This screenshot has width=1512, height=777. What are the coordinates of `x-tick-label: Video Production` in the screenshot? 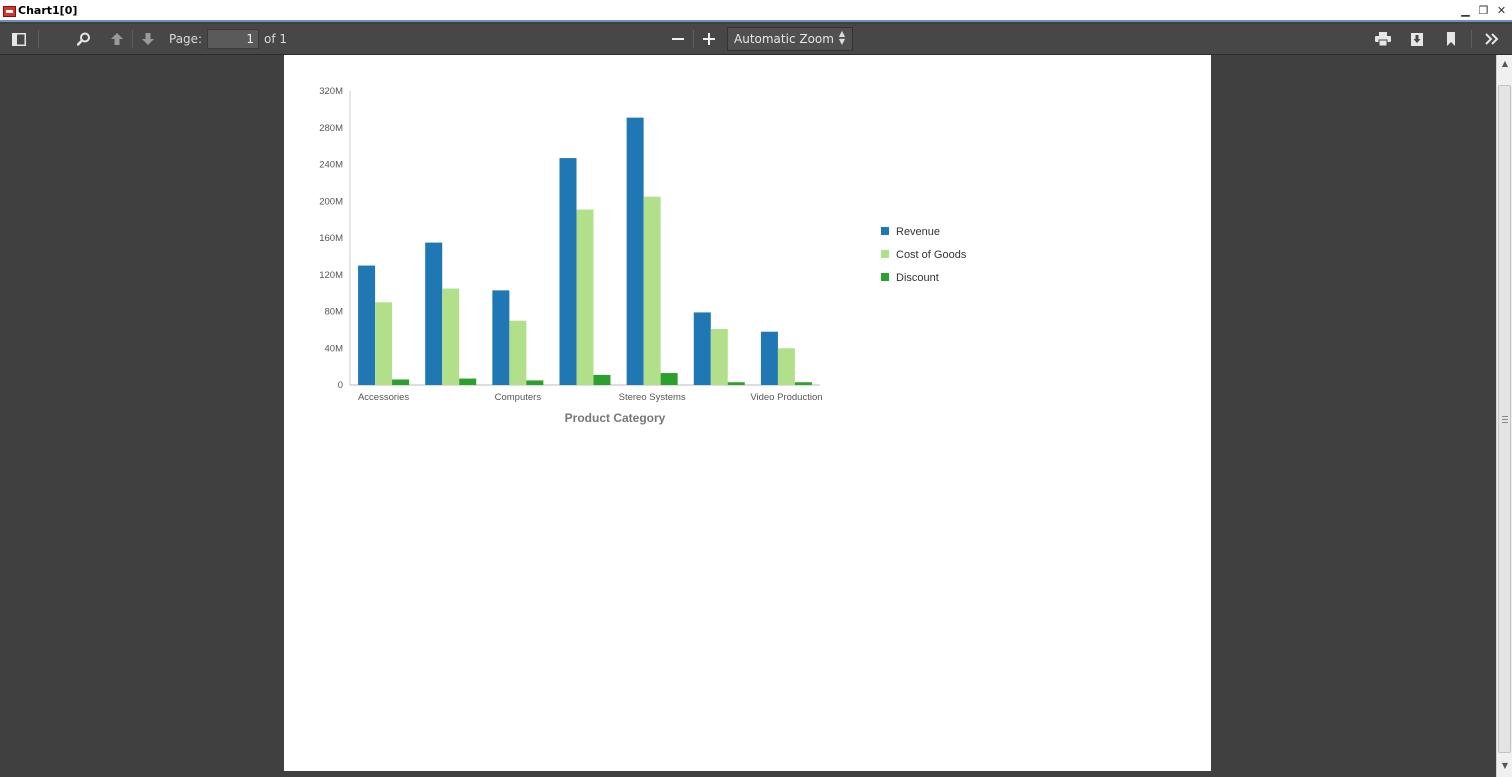 It's located at (786, 397).